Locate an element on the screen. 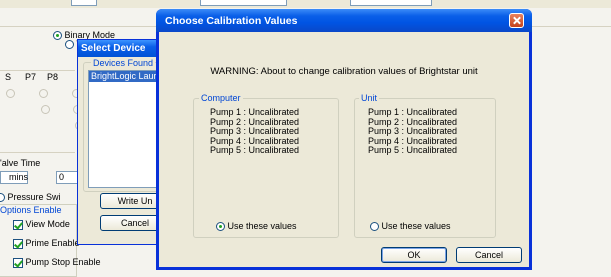 The width and height of the screenshot is (611, 277). pump-header-p8: P8 is located at coordinates (53, 77).